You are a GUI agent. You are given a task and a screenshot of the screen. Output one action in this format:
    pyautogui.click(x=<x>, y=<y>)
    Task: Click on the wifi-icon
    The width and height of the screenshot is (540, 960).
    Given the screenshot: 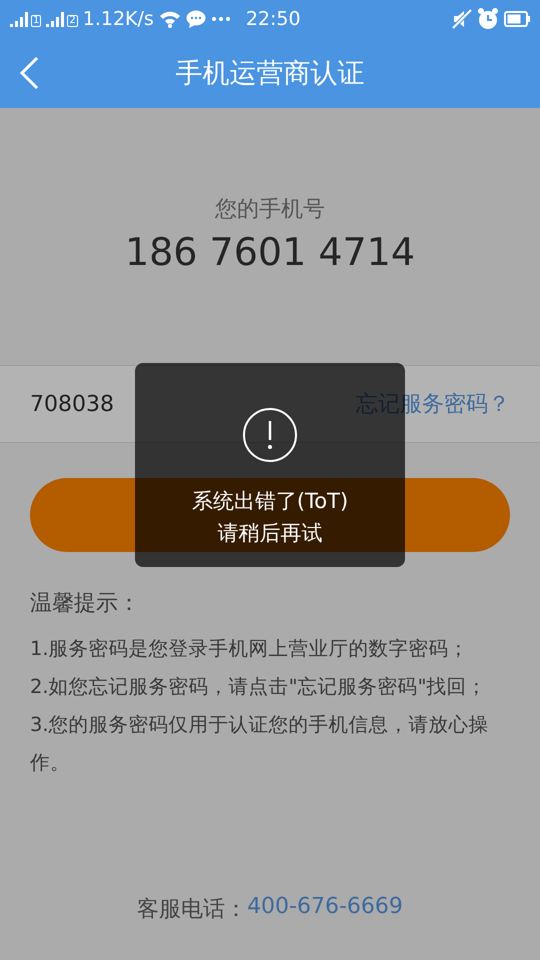 What is the action you would take?
    pyautogui.click(x=169, y=19)
    